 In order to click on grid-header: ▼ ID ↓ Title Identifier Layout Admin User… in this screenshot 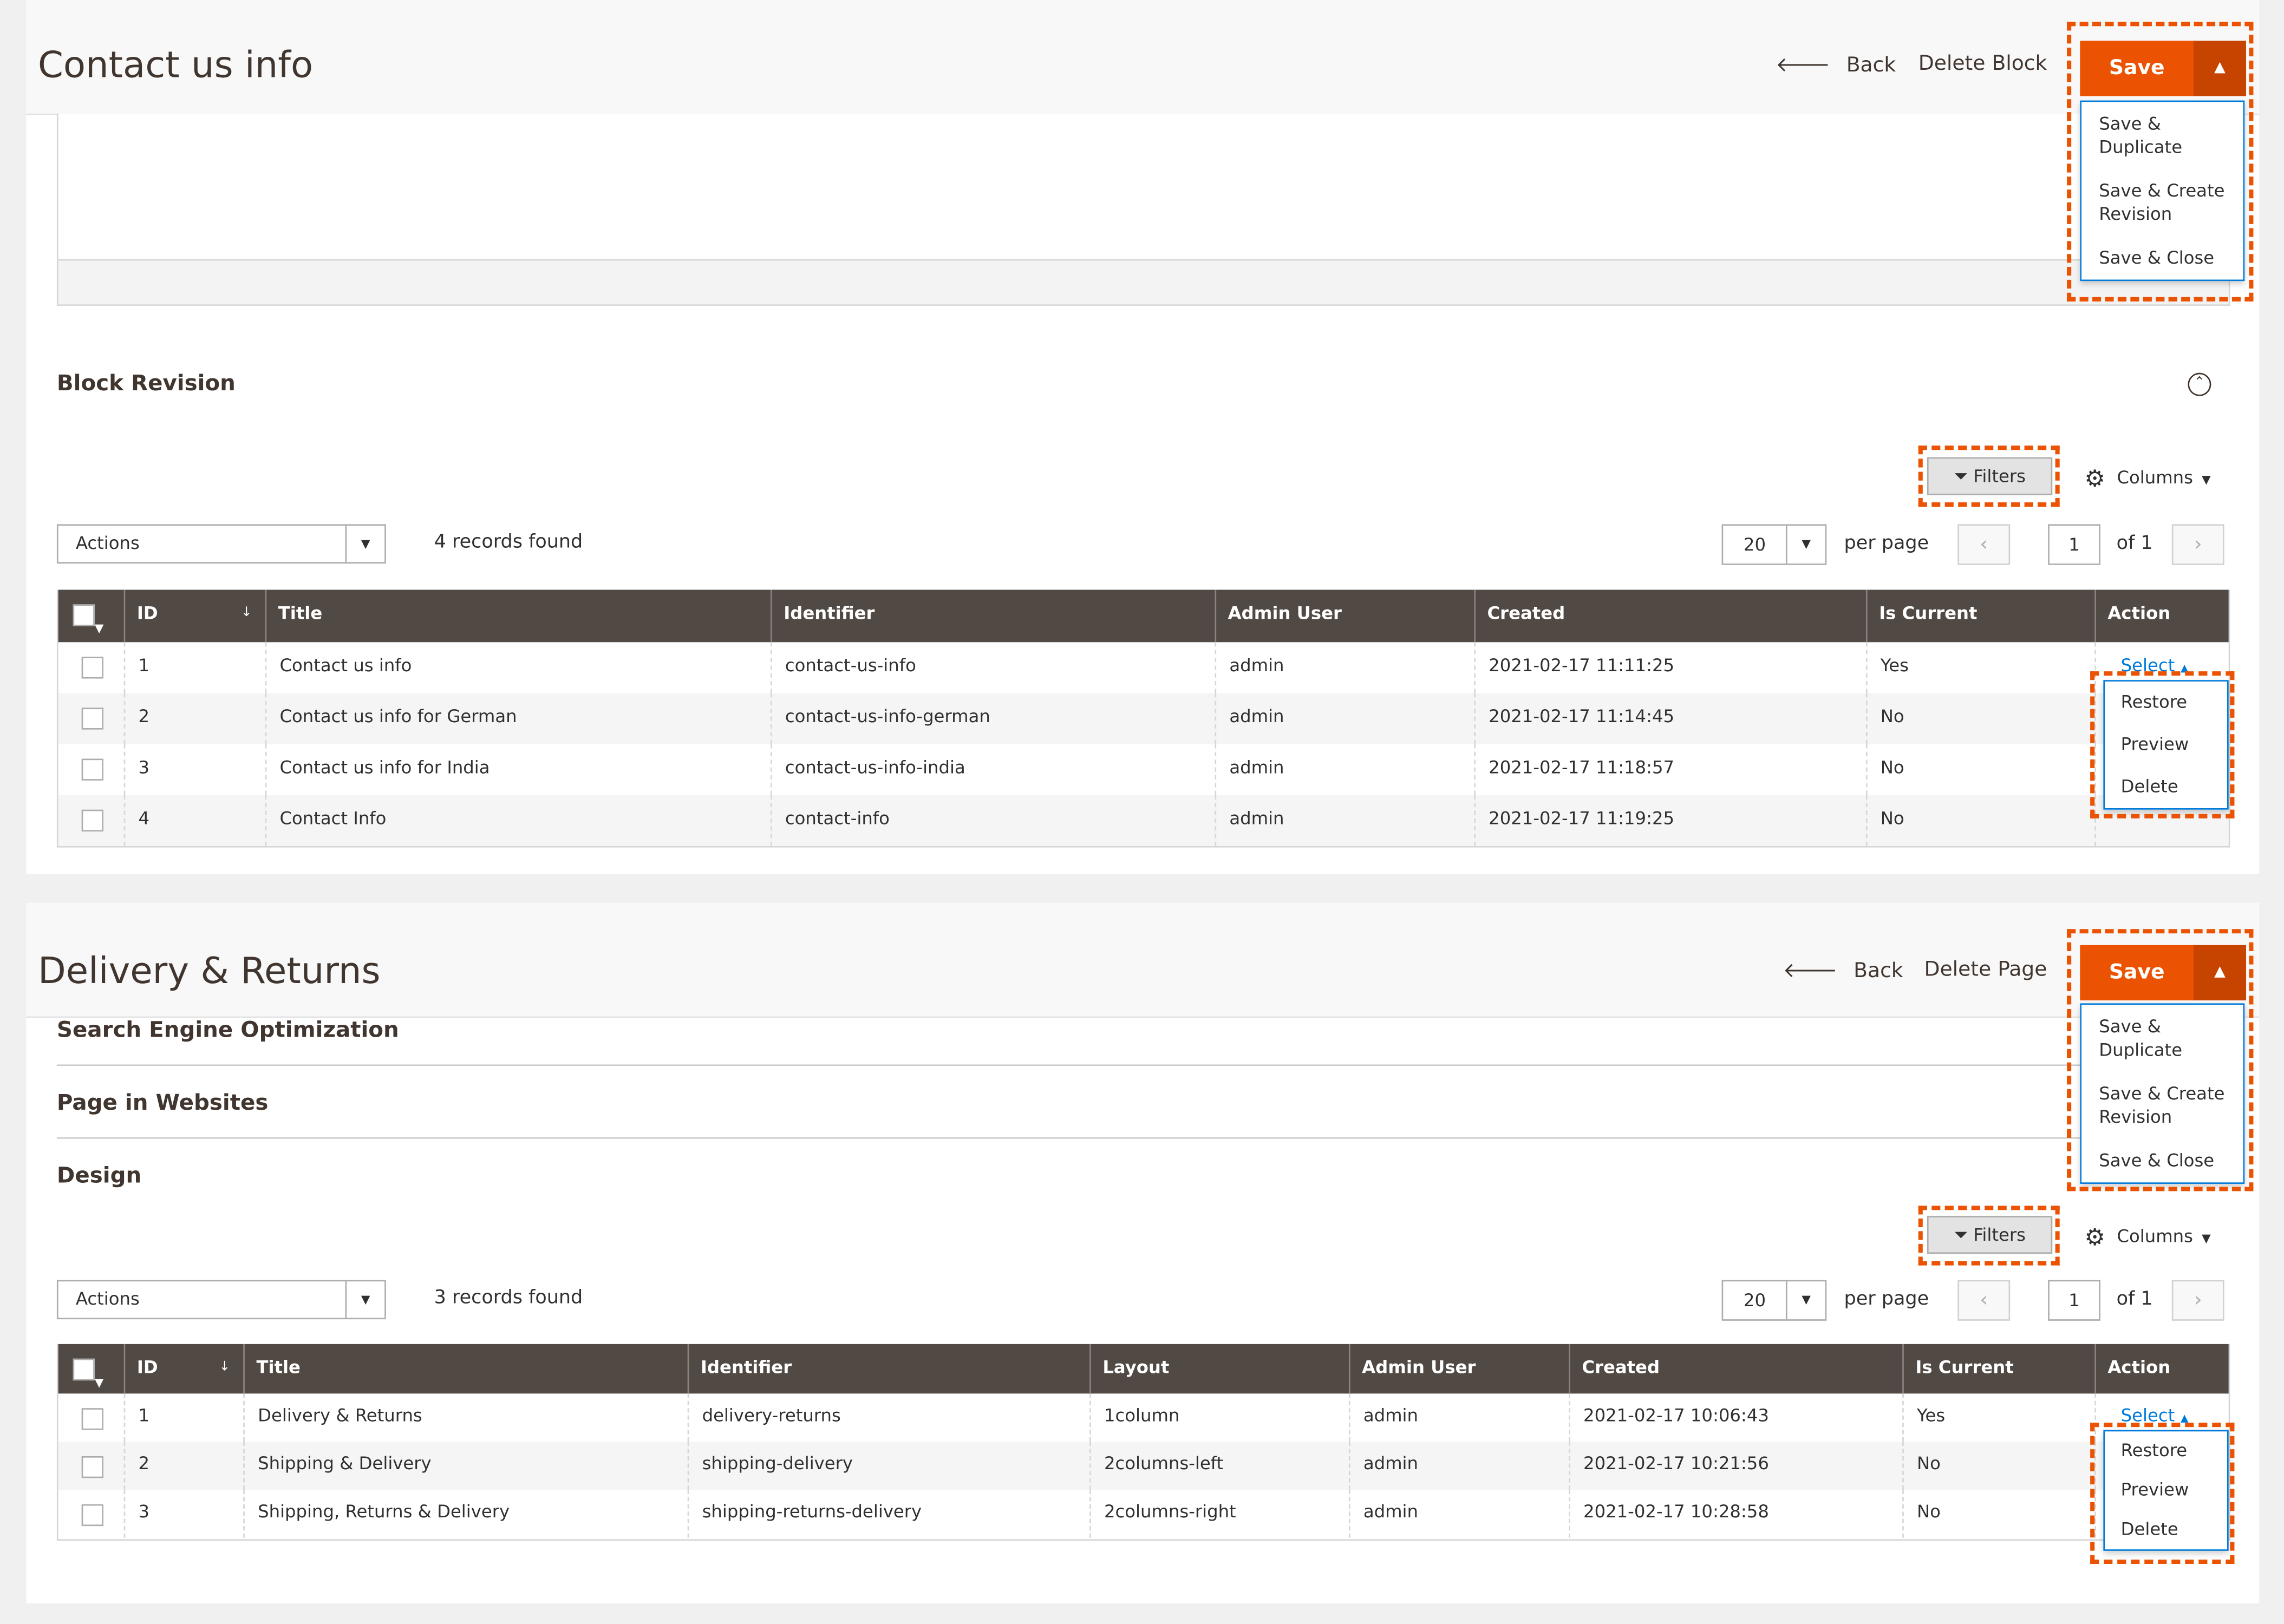, I will do `click(1143, 1369)`.